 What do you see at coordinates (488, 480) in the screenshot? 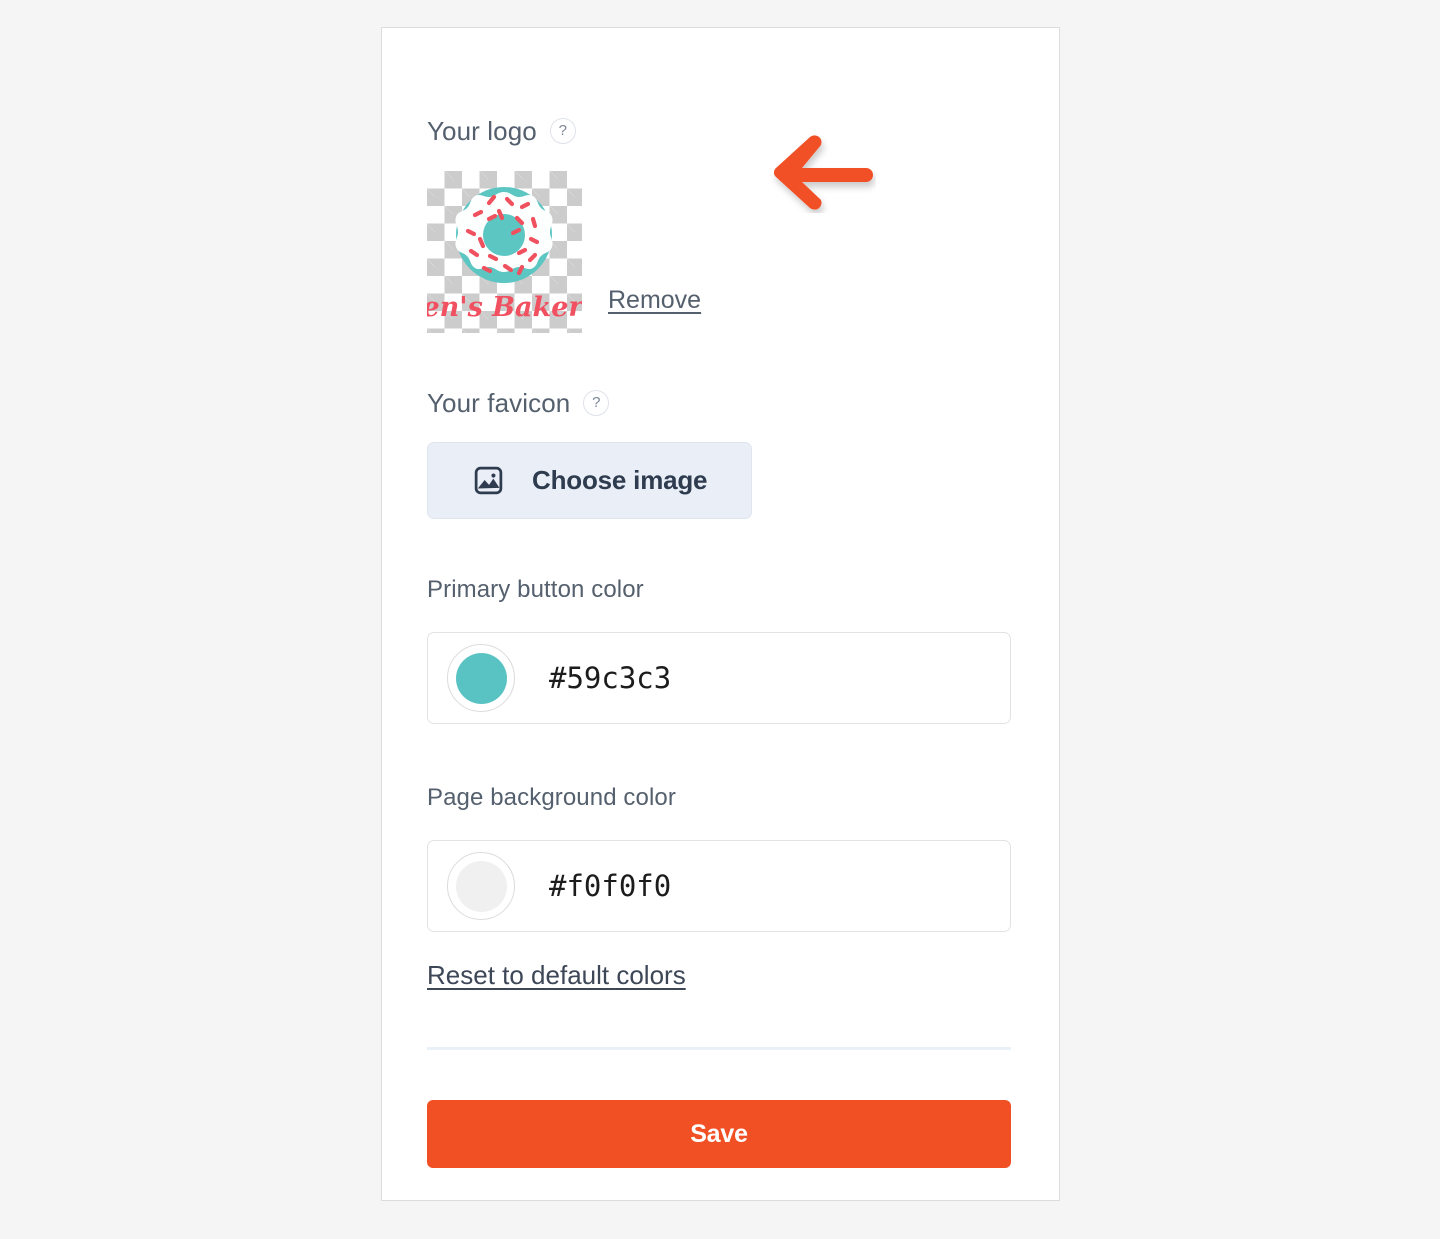
I see `image-icon` at bounding box center [488, 480].